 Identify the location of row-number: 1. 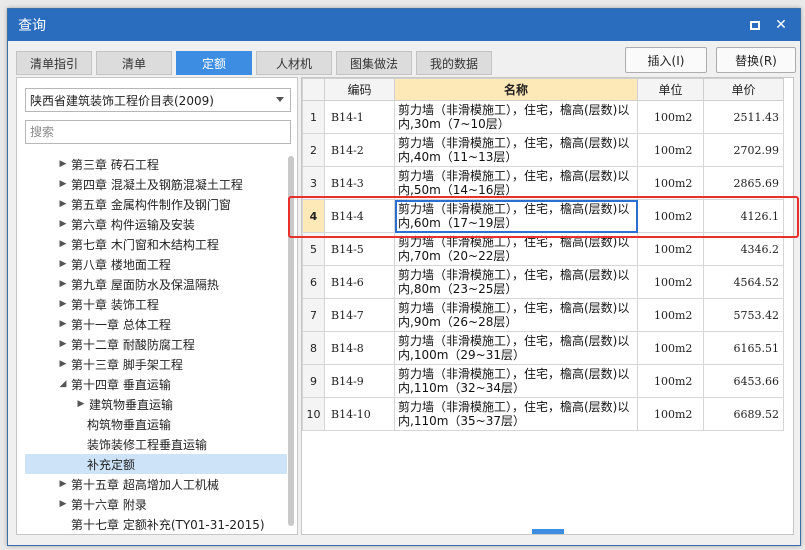
(313, 117).